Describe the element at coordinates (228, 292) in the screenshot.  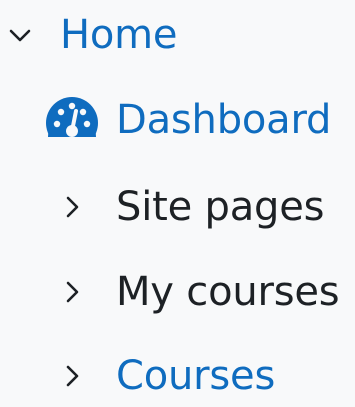
I see `nav-item-my-courses-label: My courses` at that location.